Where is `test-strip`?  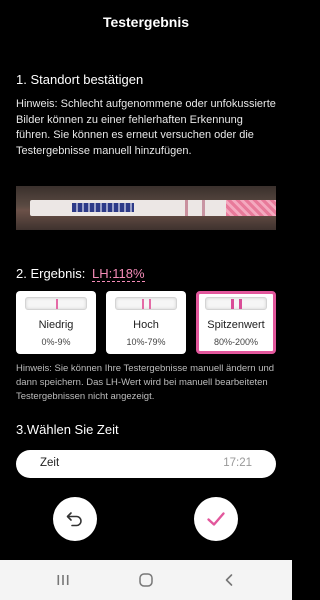
test-strip is located at coordinates (153, 208).